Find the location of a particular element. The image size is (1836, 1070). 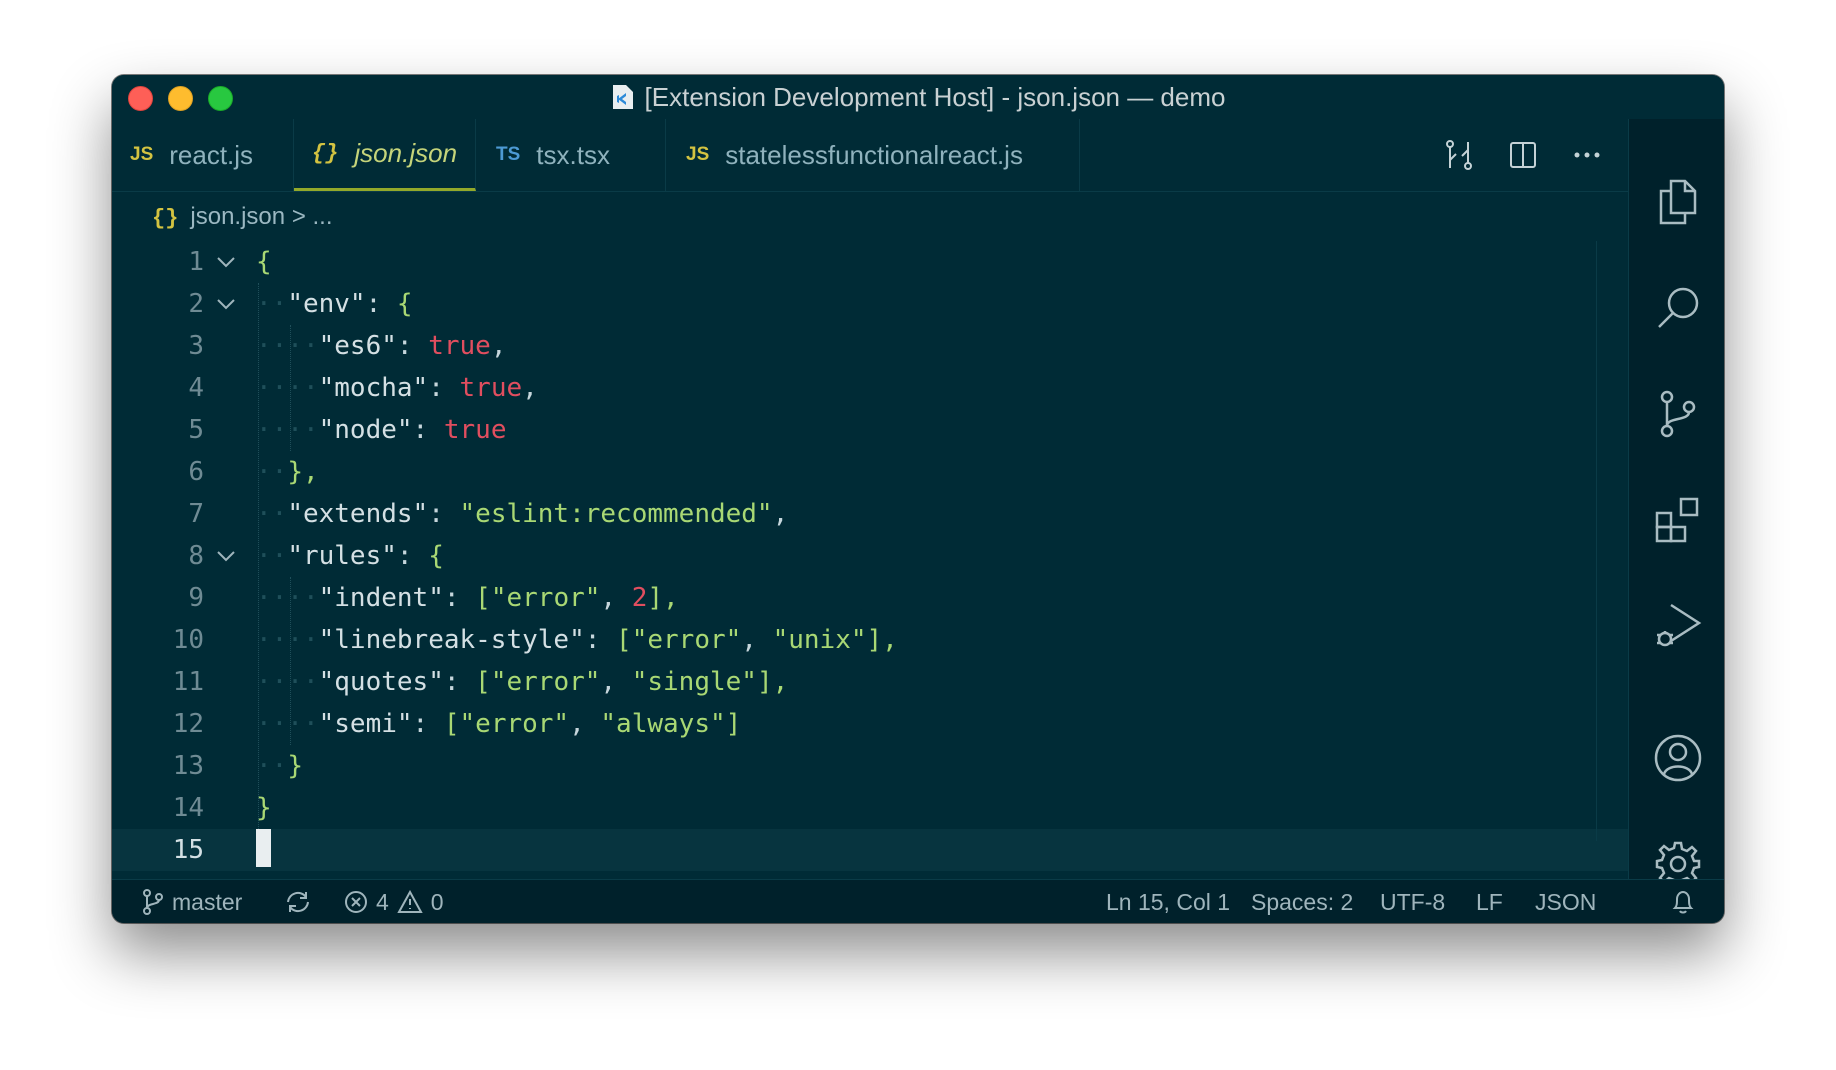

accounts-icon is located at coordinates (1678, 758).